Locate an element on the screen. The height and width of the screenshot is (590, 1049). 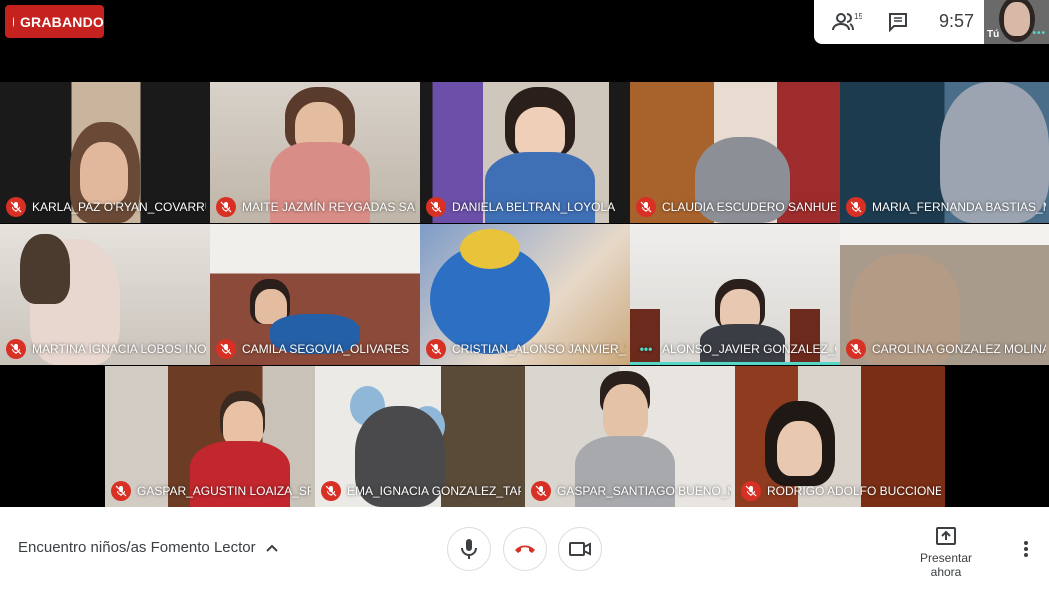
participant-tile: CLAUDIA ESCUDERO SANHUEZA is located at coordinates (735, 152).